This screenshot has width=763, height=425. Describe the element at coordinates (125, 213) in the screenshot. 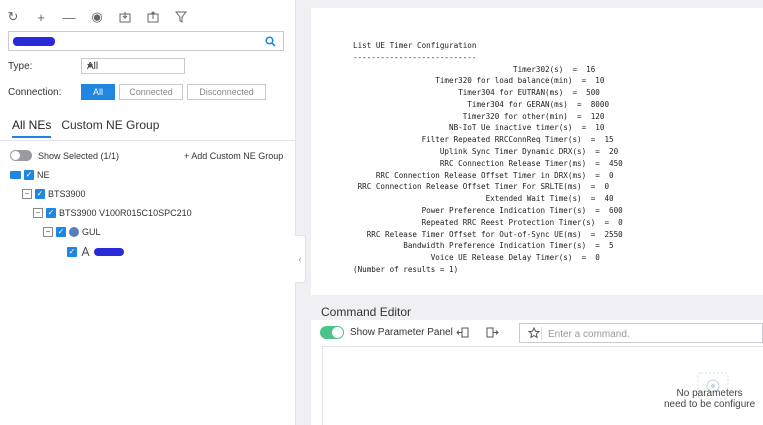

I see `tree-node-label: BTS3900 V100R015C10SPC210` at that location.